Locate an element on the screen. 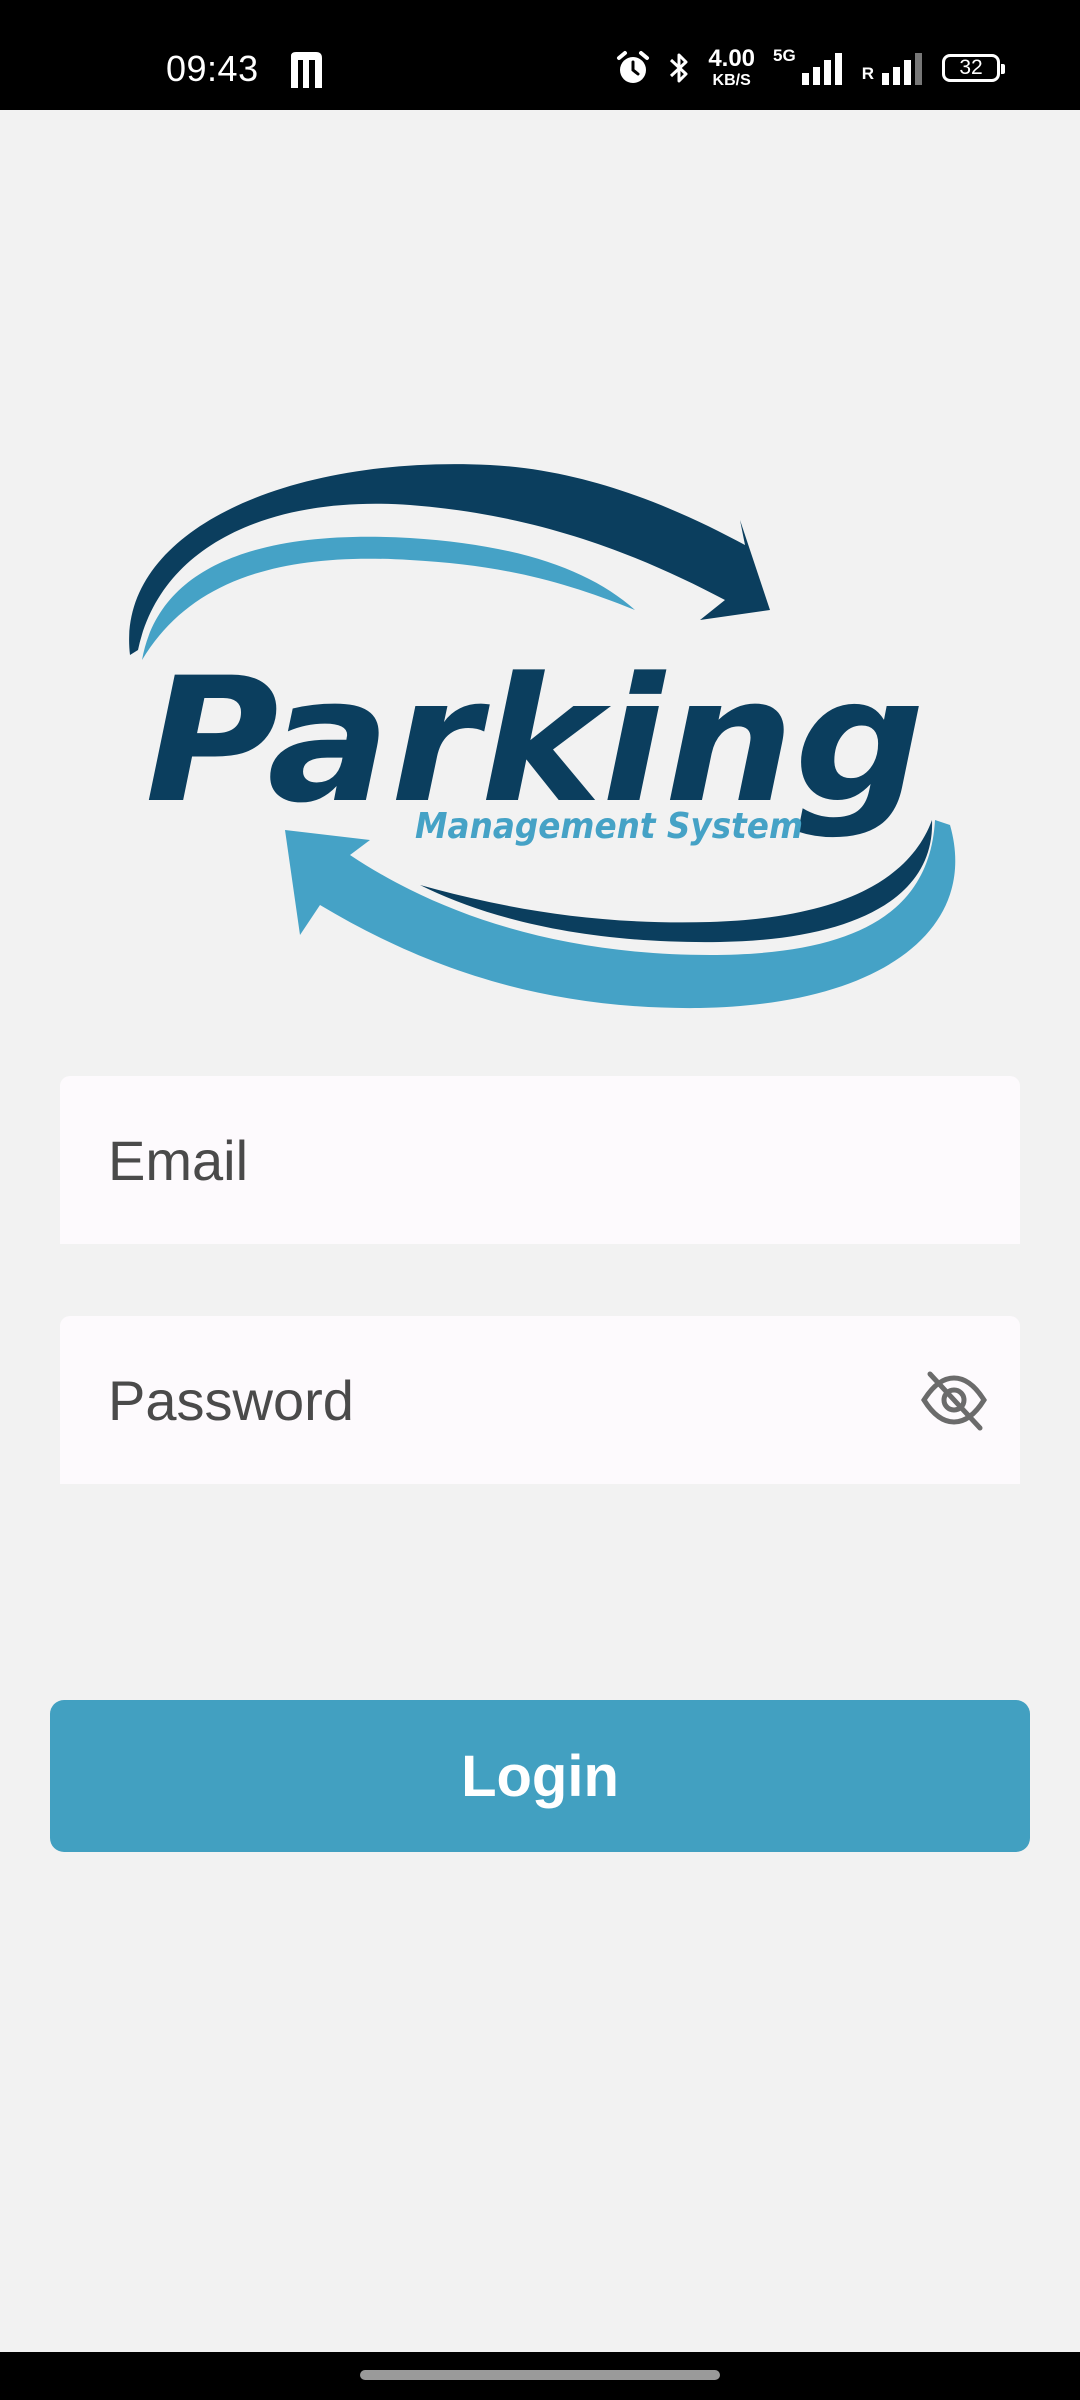  signal-roaming-icon is located at coordinates (902, 69).